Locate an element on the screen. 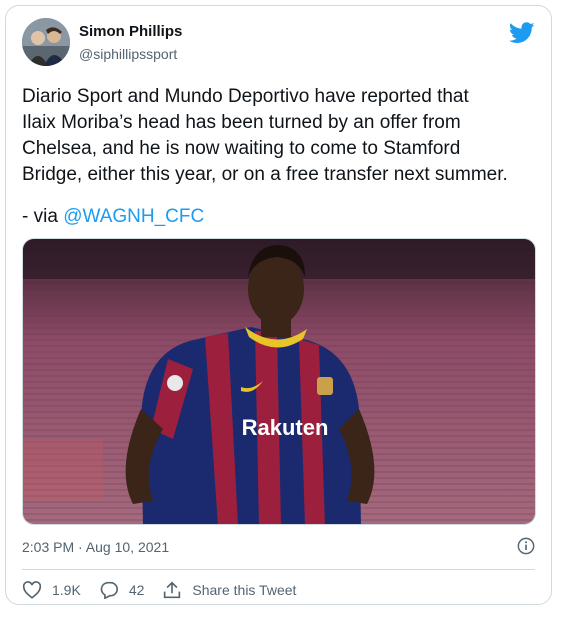  shirt-sponsor-text: Rakuten is located at coordinates (285, 427).